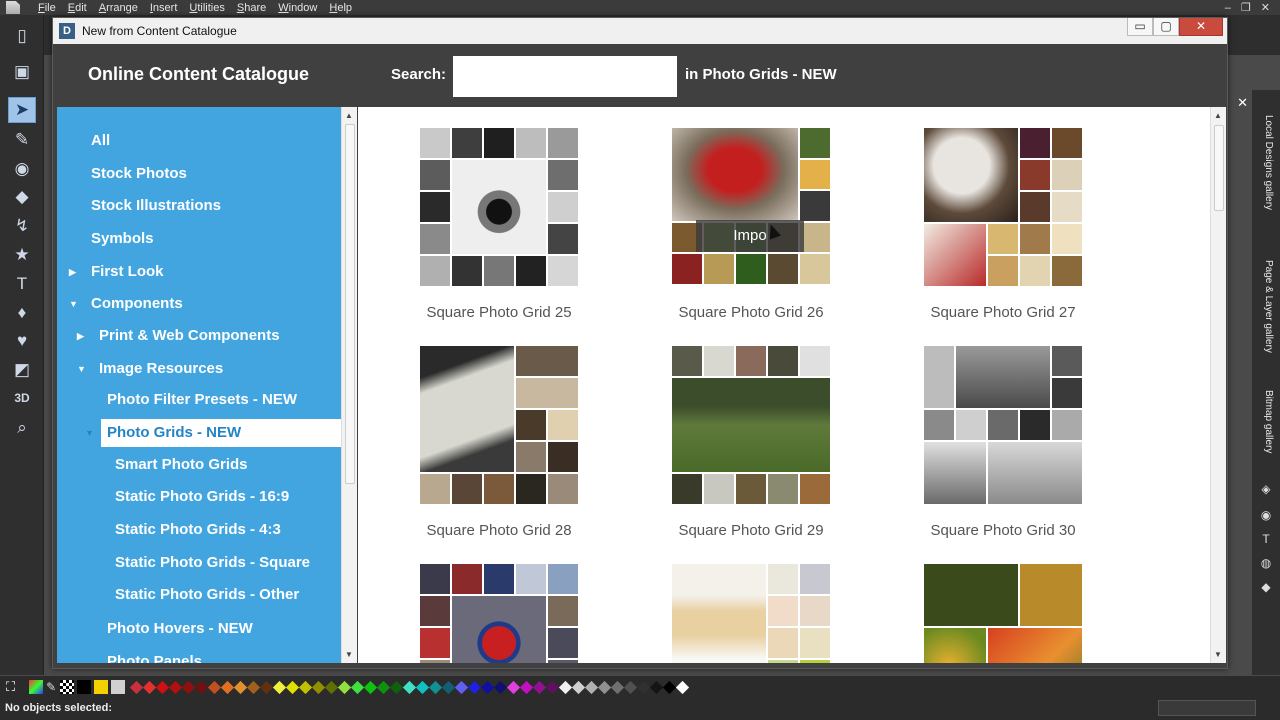 The width and height of the screenshot is (1280, 720). I want to click on swatch-black, so click(84, 687).